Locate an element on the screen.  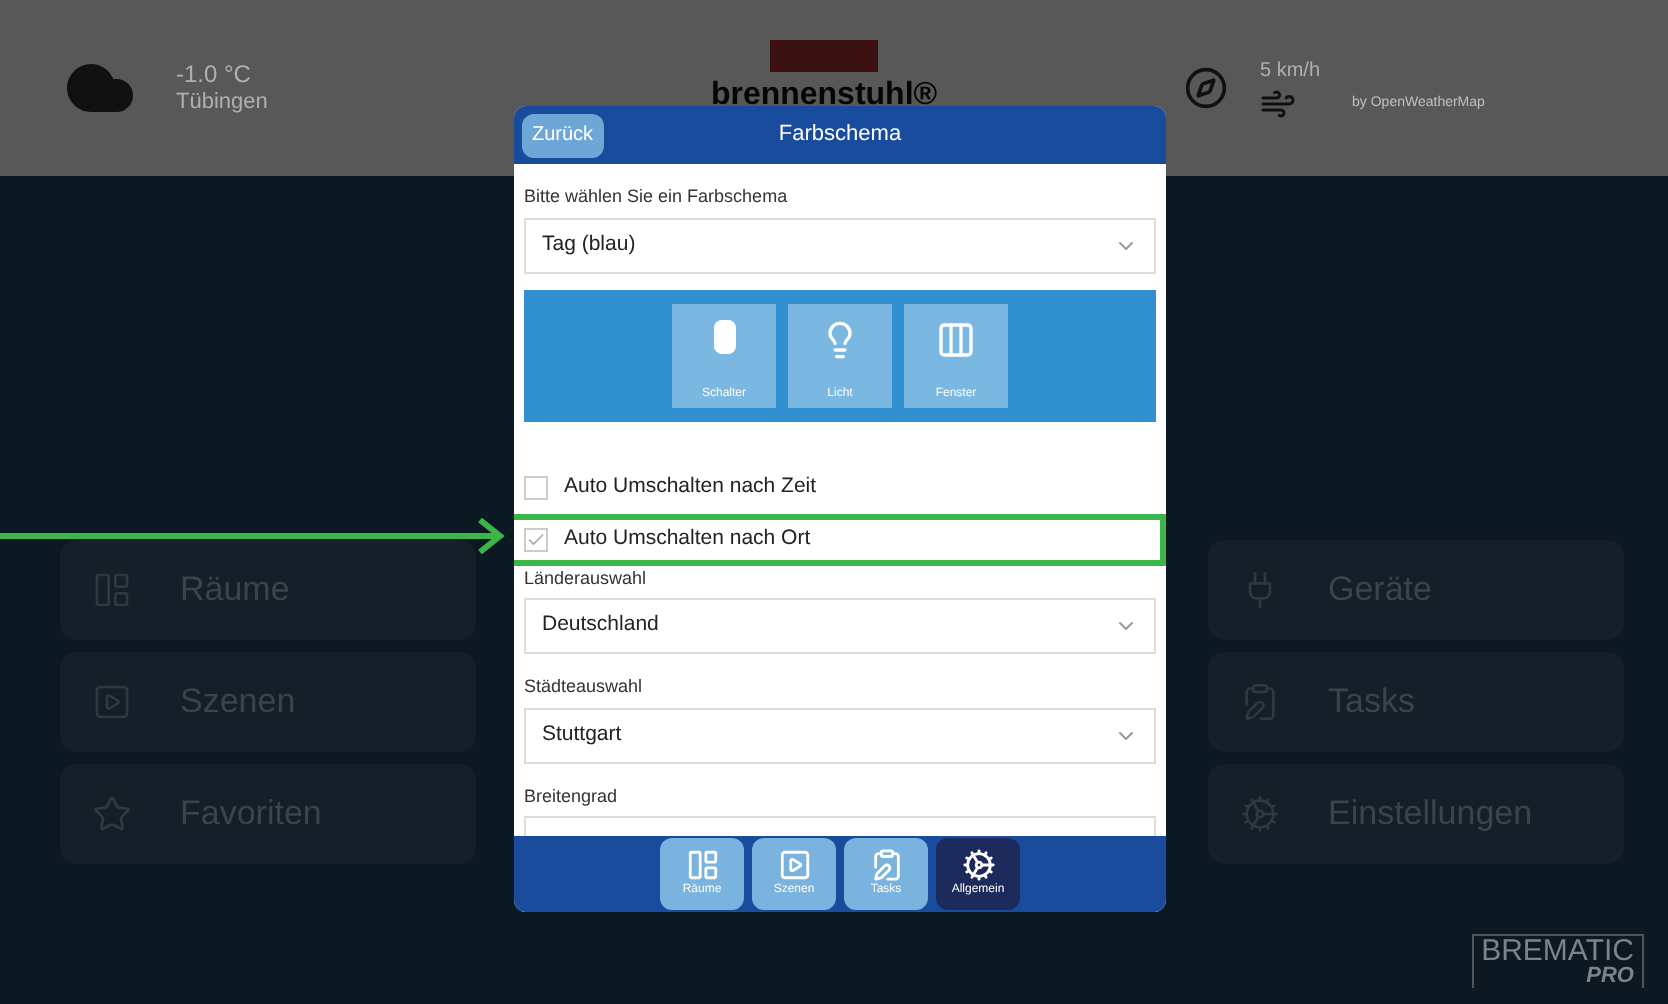
field-label: Breitengrad is located at coordinates (572, 796).